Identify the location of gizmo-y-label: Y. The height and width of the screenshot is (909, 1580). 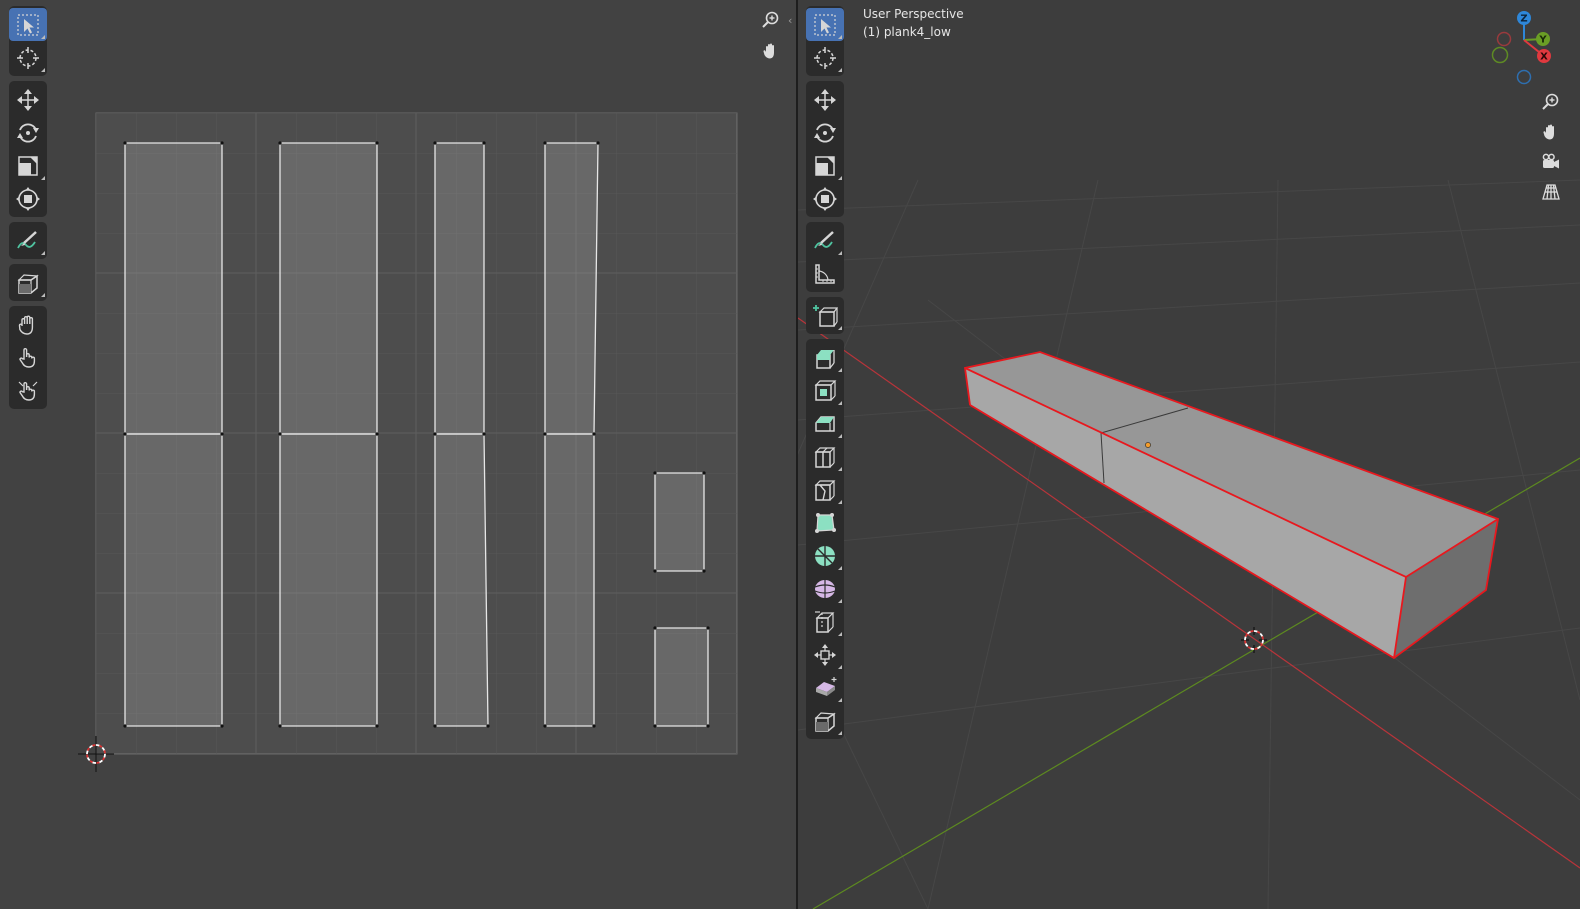
(1542, 40).